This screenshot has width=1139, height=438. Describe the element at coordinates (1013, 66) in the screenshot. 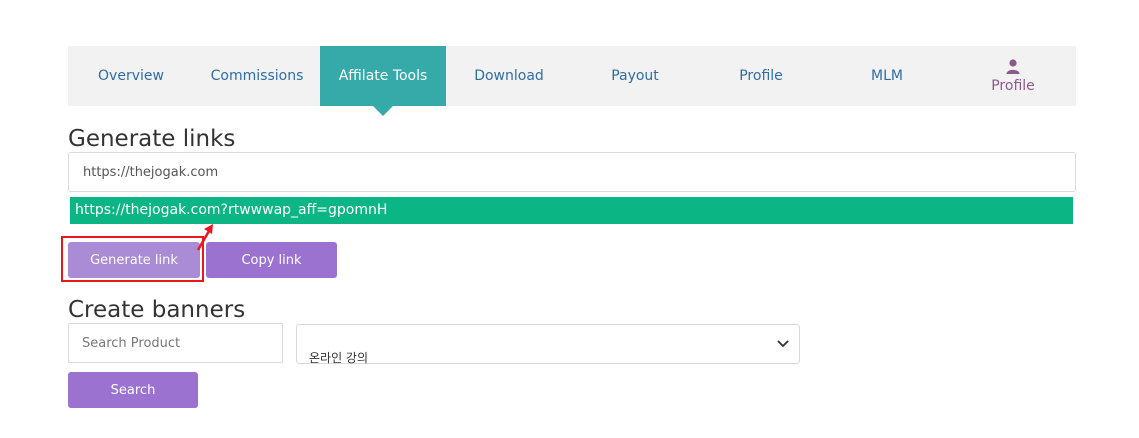

I see `user-icon` at that location.